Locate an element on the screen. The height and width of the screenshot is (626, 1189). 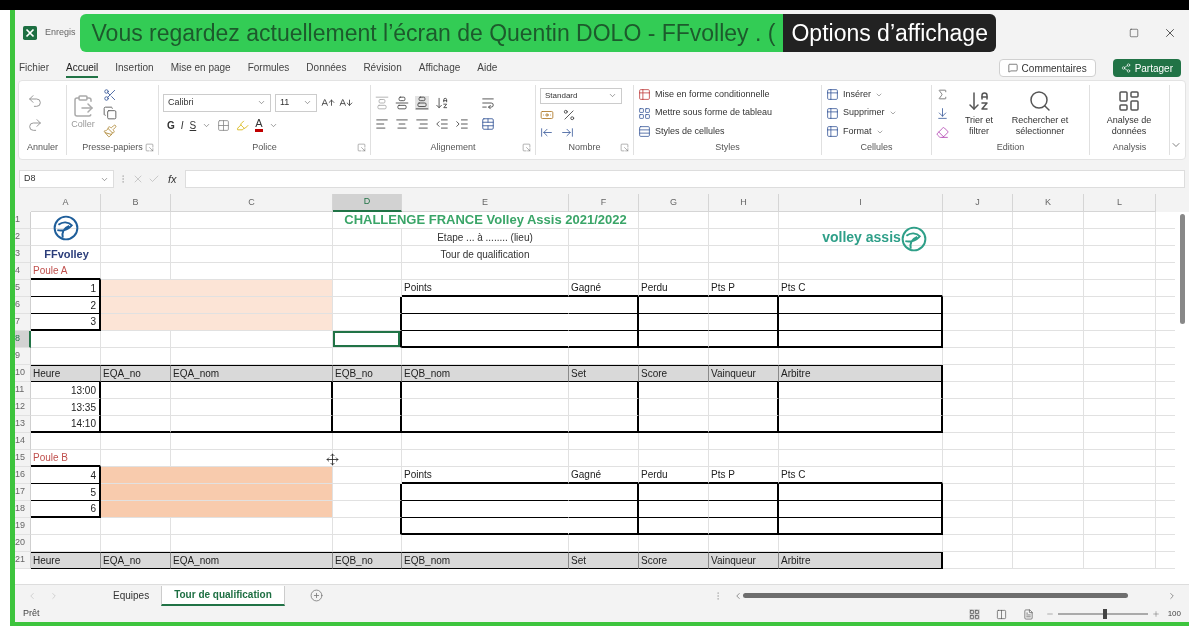
font-style-button: G is located at coordinates (171, 125).